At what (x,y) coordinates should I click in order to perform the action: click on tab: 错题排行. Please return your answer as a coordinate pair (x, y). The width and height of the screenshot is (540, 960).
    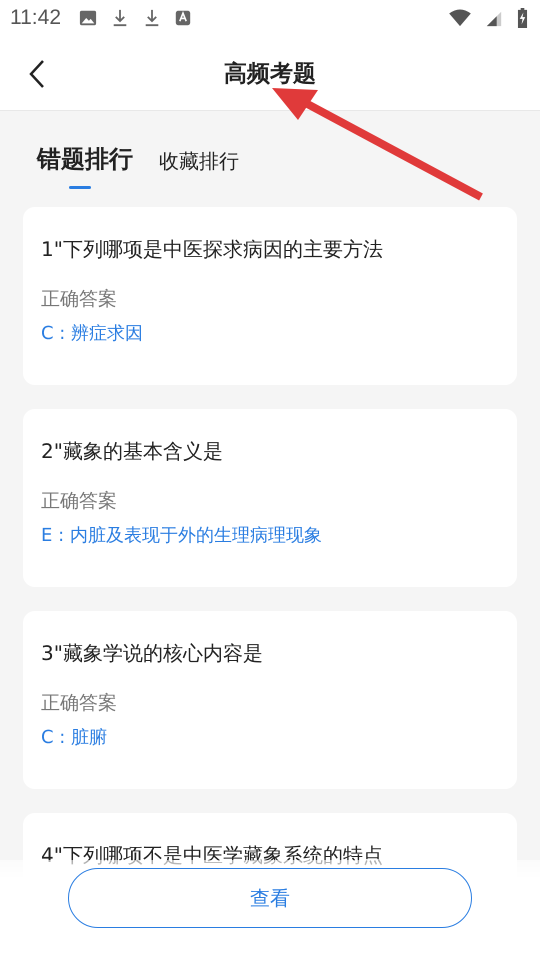
    Looking at the image, I should click on (85, 165).